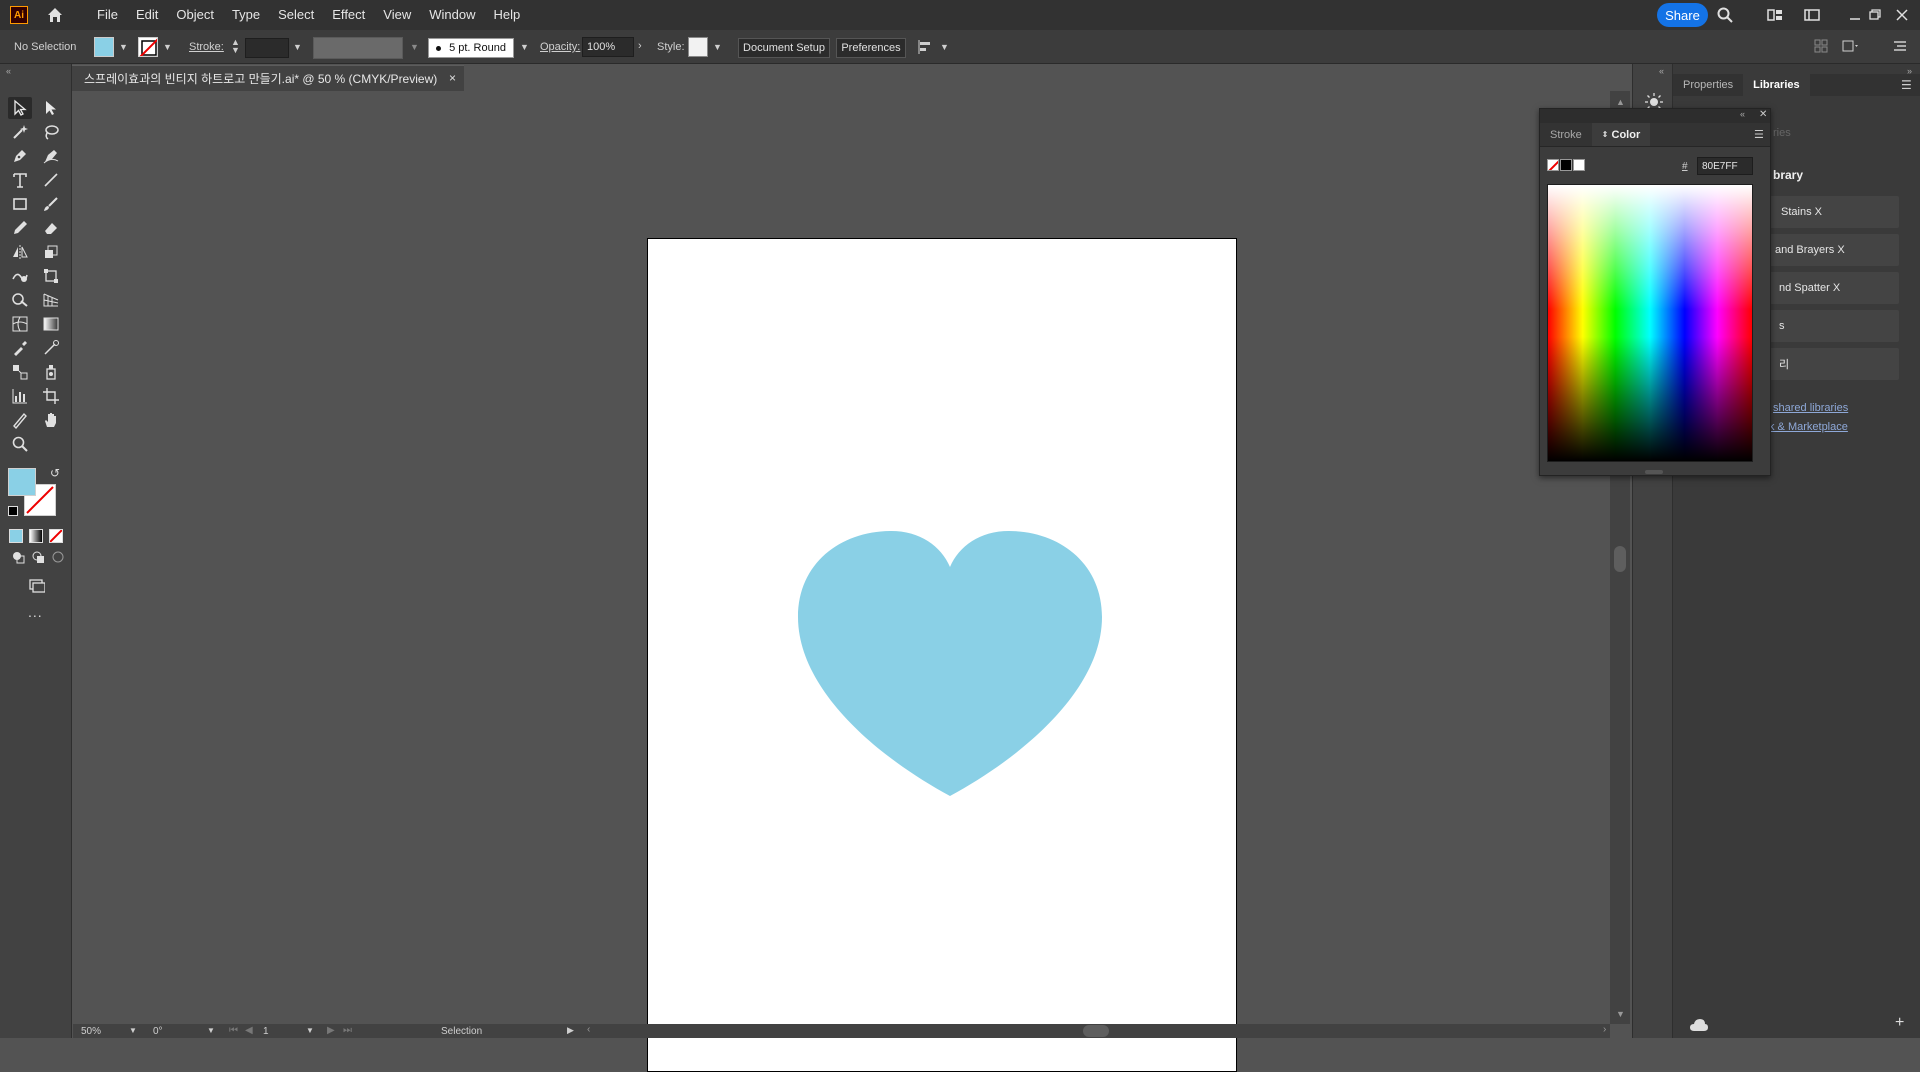  I want to click on lasso-tool, so click(51, 132).